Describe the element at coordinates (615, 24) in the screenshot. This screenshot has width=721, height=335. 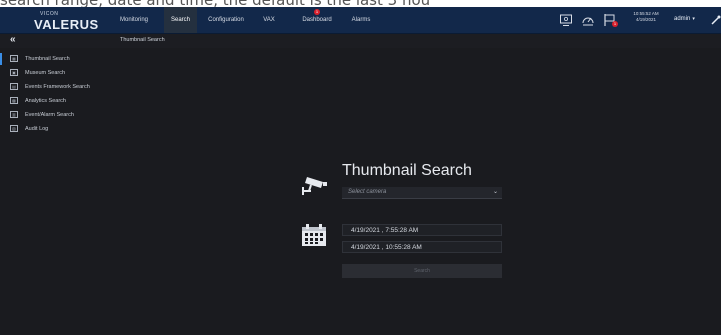
I see `alarm-count-badge: 1` at that location.